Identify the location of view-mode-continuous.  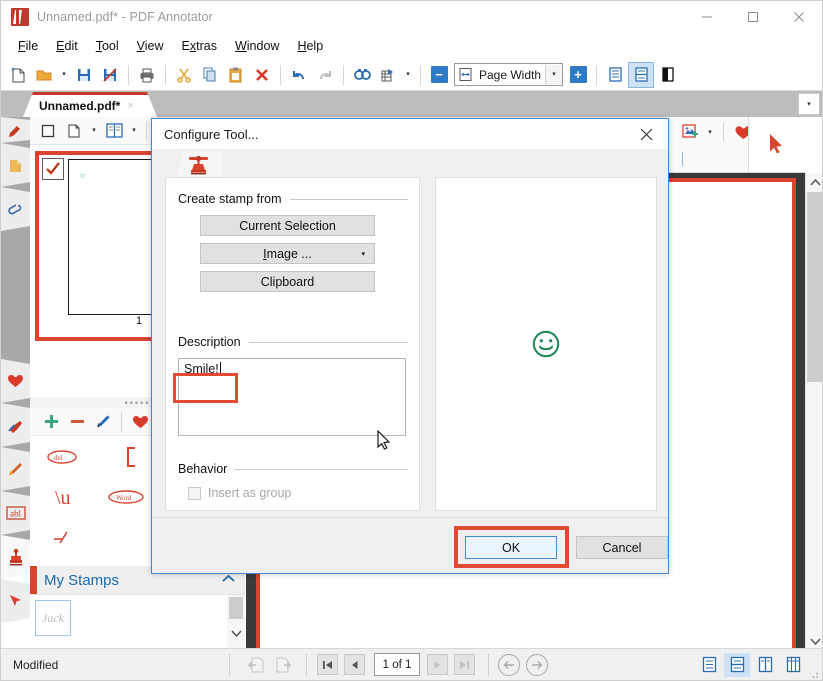
(737, 664).